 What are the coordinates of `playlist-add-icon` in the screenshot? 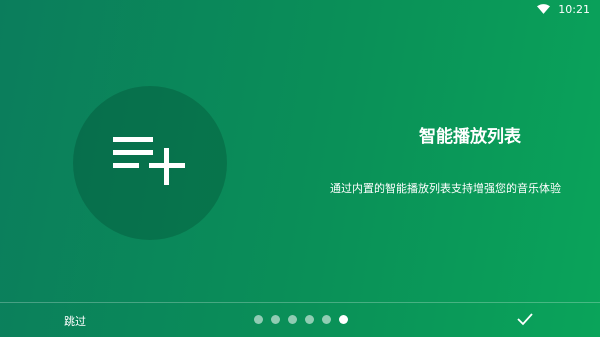 It's located at (150, 163).